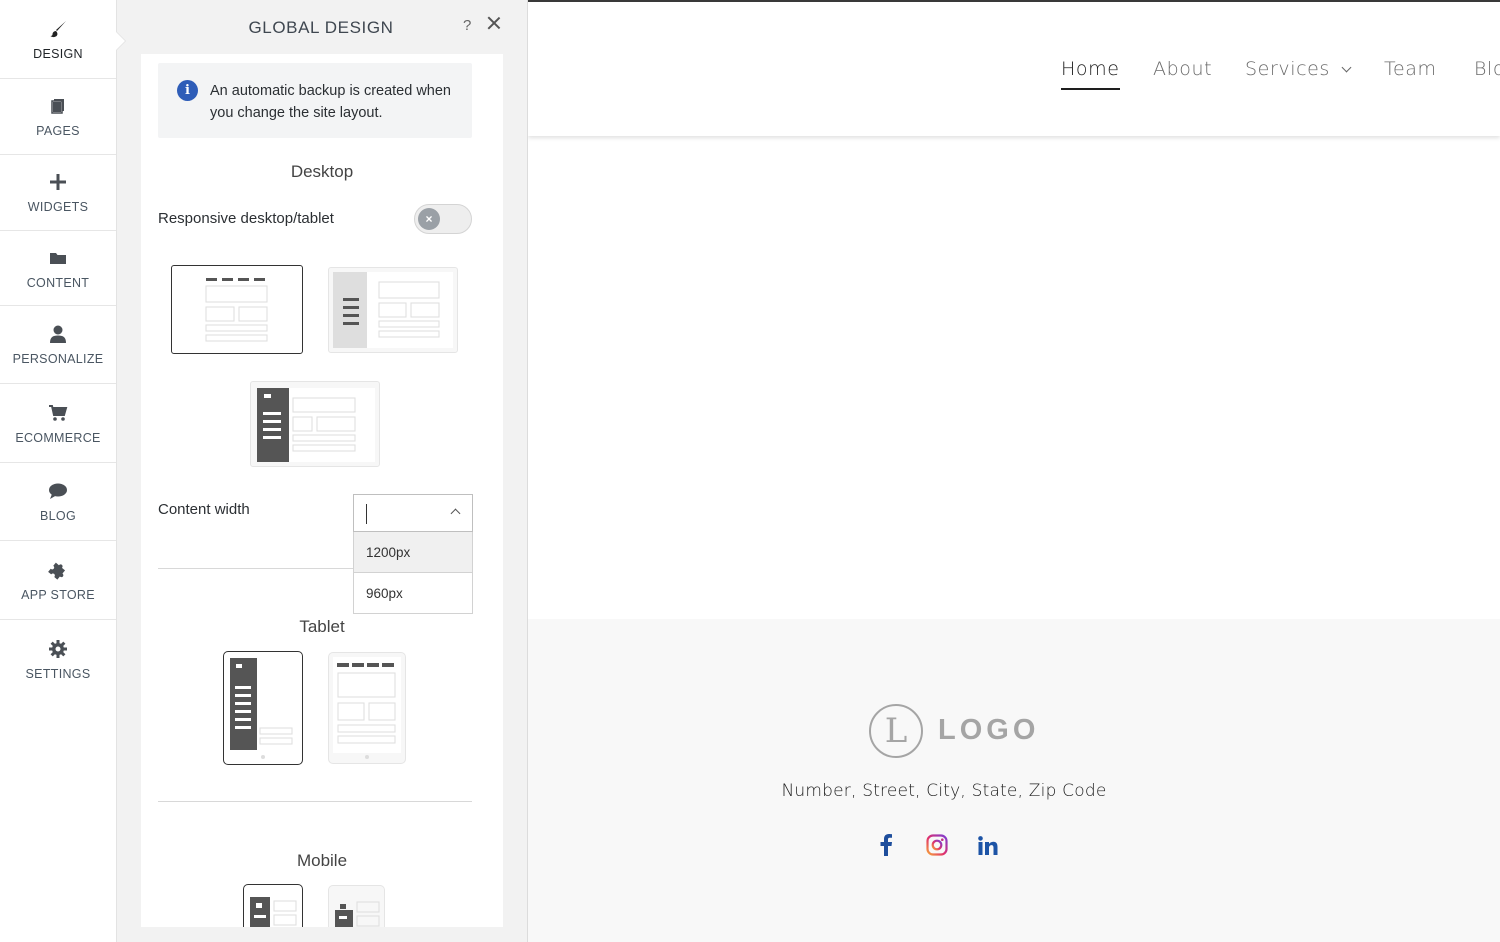 Image resolution: width=1500 pixels, height=942 pixels. I want to click on tablet-layout-top-nav, so click(367, 708).